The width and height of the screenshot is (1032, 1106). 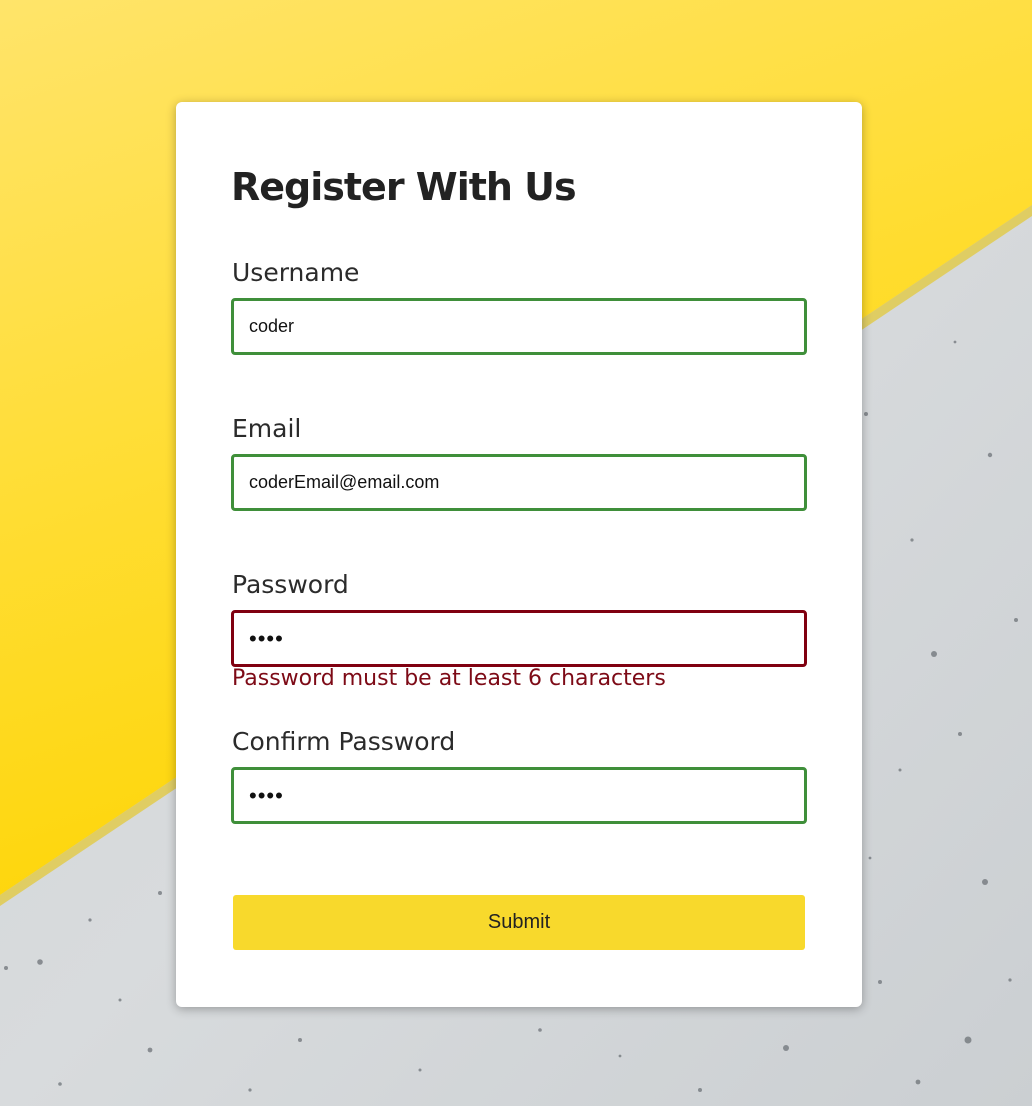 What do you see at coordinates (404, 187) in the screenshot?
I see `form-title: Register With Us` at bounding box center [404, 187].